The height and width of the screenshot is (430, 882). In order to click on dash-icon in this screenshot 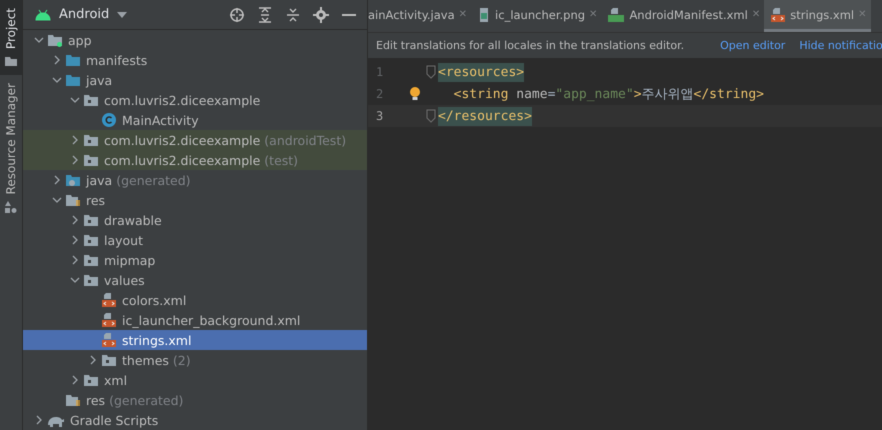, I will do `click(349, 15)`.